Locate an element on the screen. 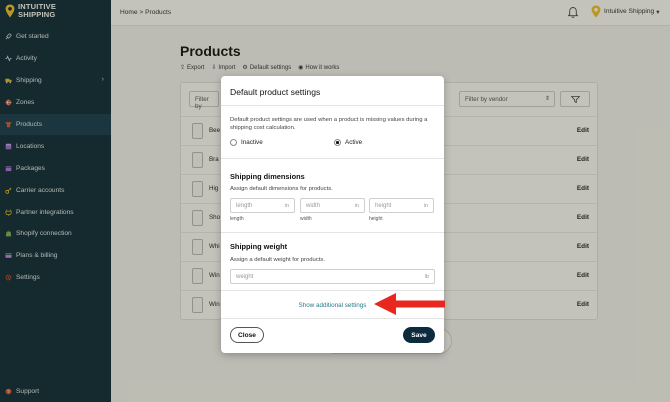 This screenshot has height=402, width=670. length-placeholder: length is located at coordinates (244, 206).